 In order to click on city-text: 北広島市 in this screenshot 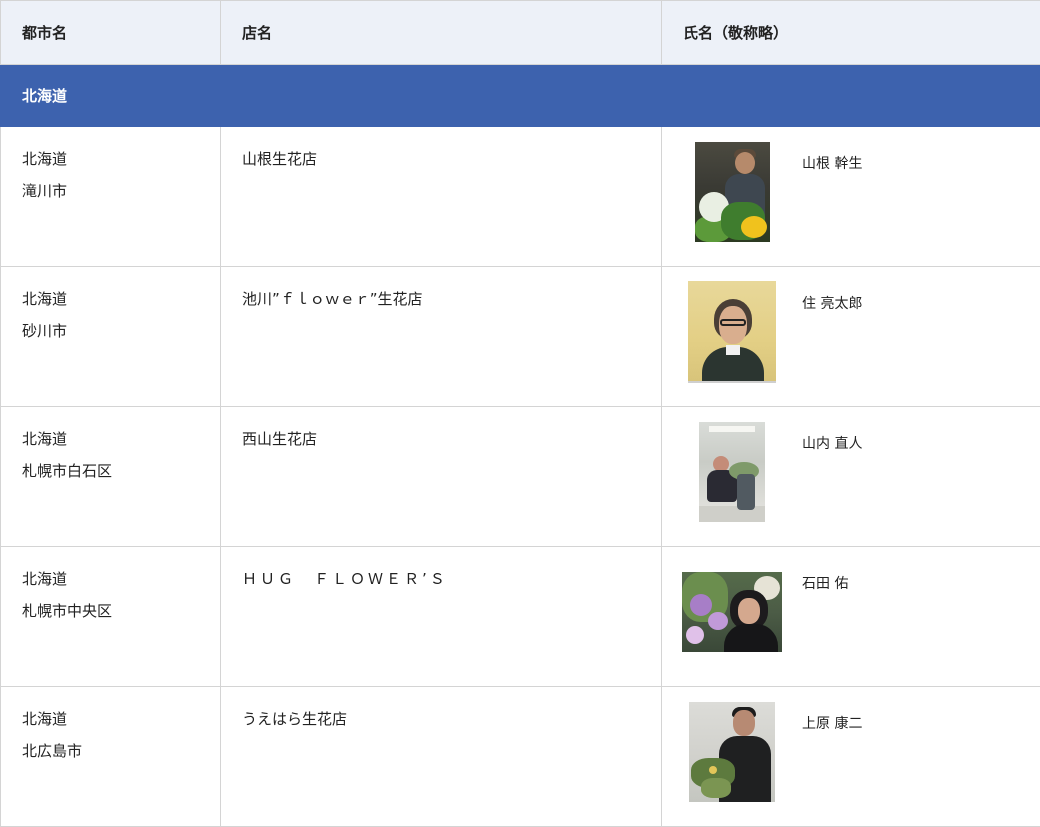, I will do `click(52, 751)`.